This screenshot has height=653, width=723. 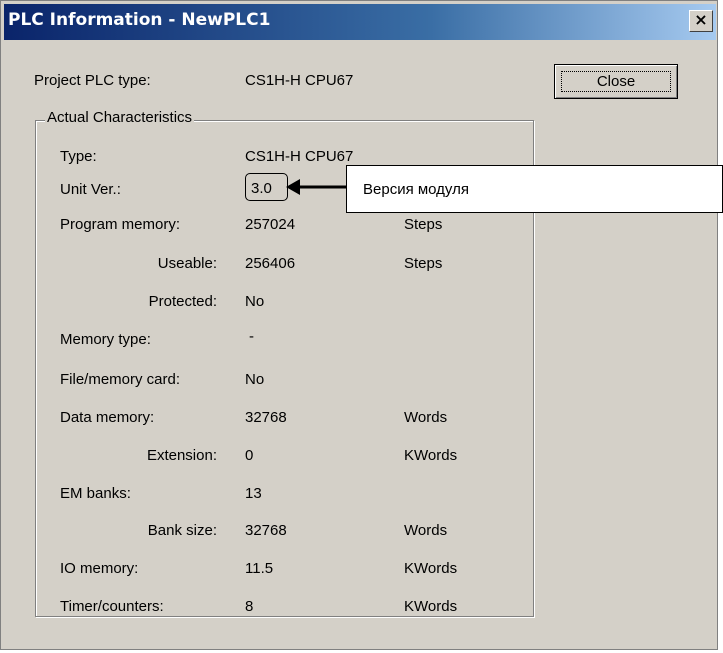 What do you see at coordinates (187, 263) in the screenshot?
I see `useable-label: Useable:` at bounding box center [187, 263].